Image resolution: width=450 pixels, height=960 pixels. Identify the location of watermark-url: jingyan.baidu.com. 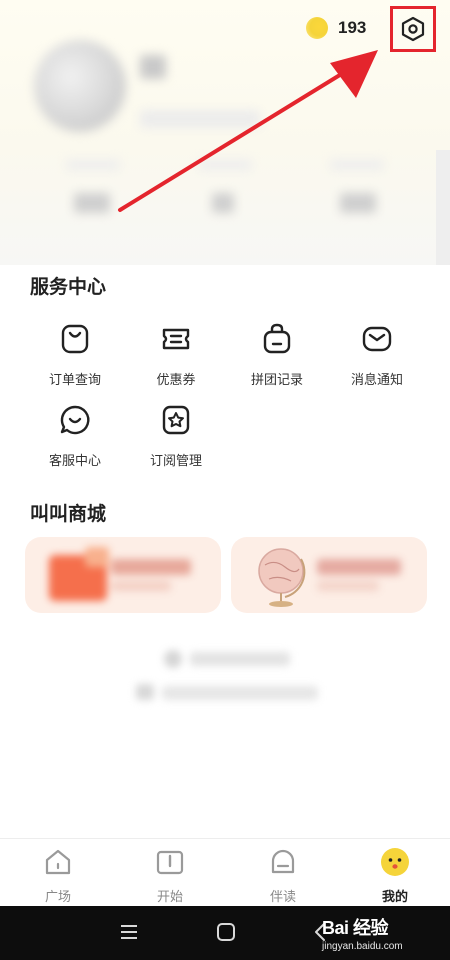
(362, 946).